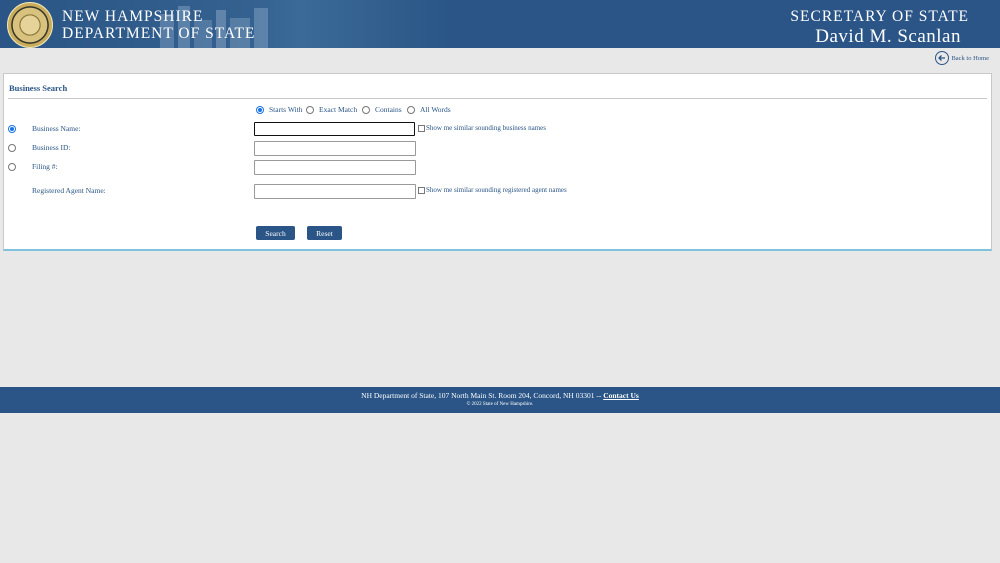  I want to click on back-to-home-label: Back to Home, so click(970, 58).